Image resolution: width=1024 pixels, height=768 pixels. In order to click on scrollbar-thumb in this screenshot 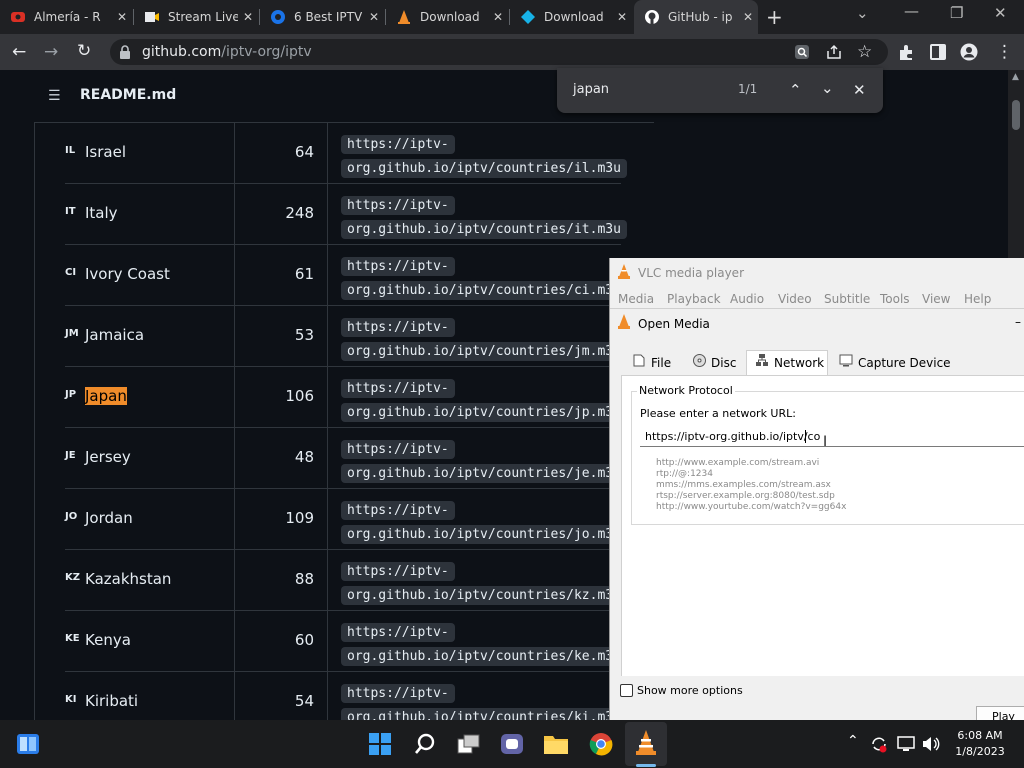, I will do `click(1016, 115)`.